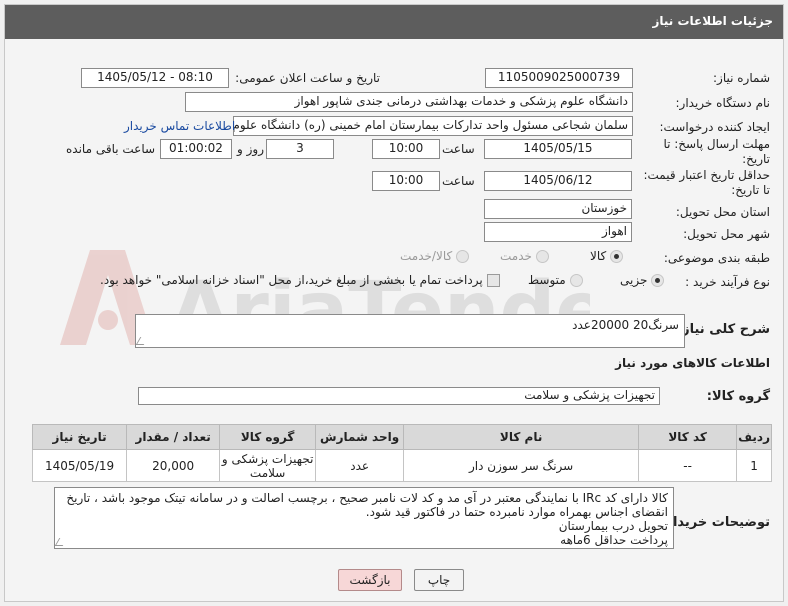 The height and width of the screenshot is (606, 788). What do you see at coordinates (173, 465) in the screenshot?
I see `cell-quantity: 20,000` at bounding box center [173, 465].